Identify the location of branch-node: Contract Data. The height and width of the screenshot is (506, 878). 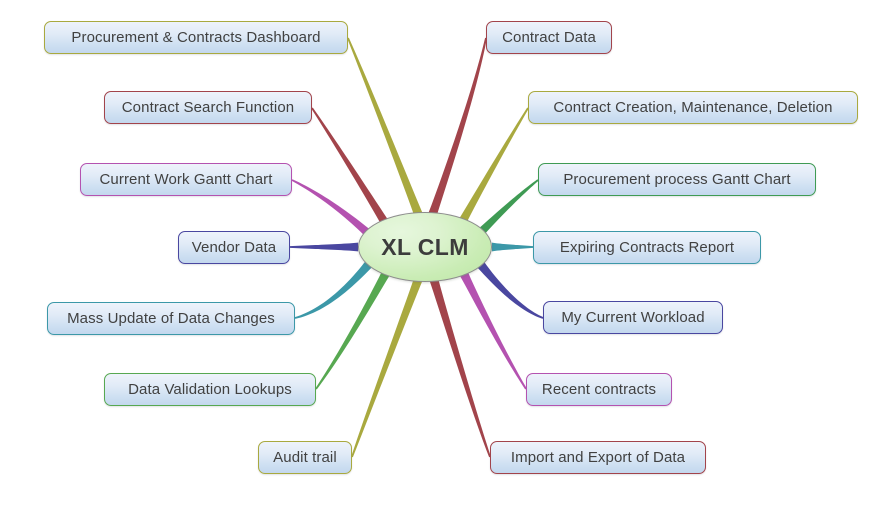
(549, 37).